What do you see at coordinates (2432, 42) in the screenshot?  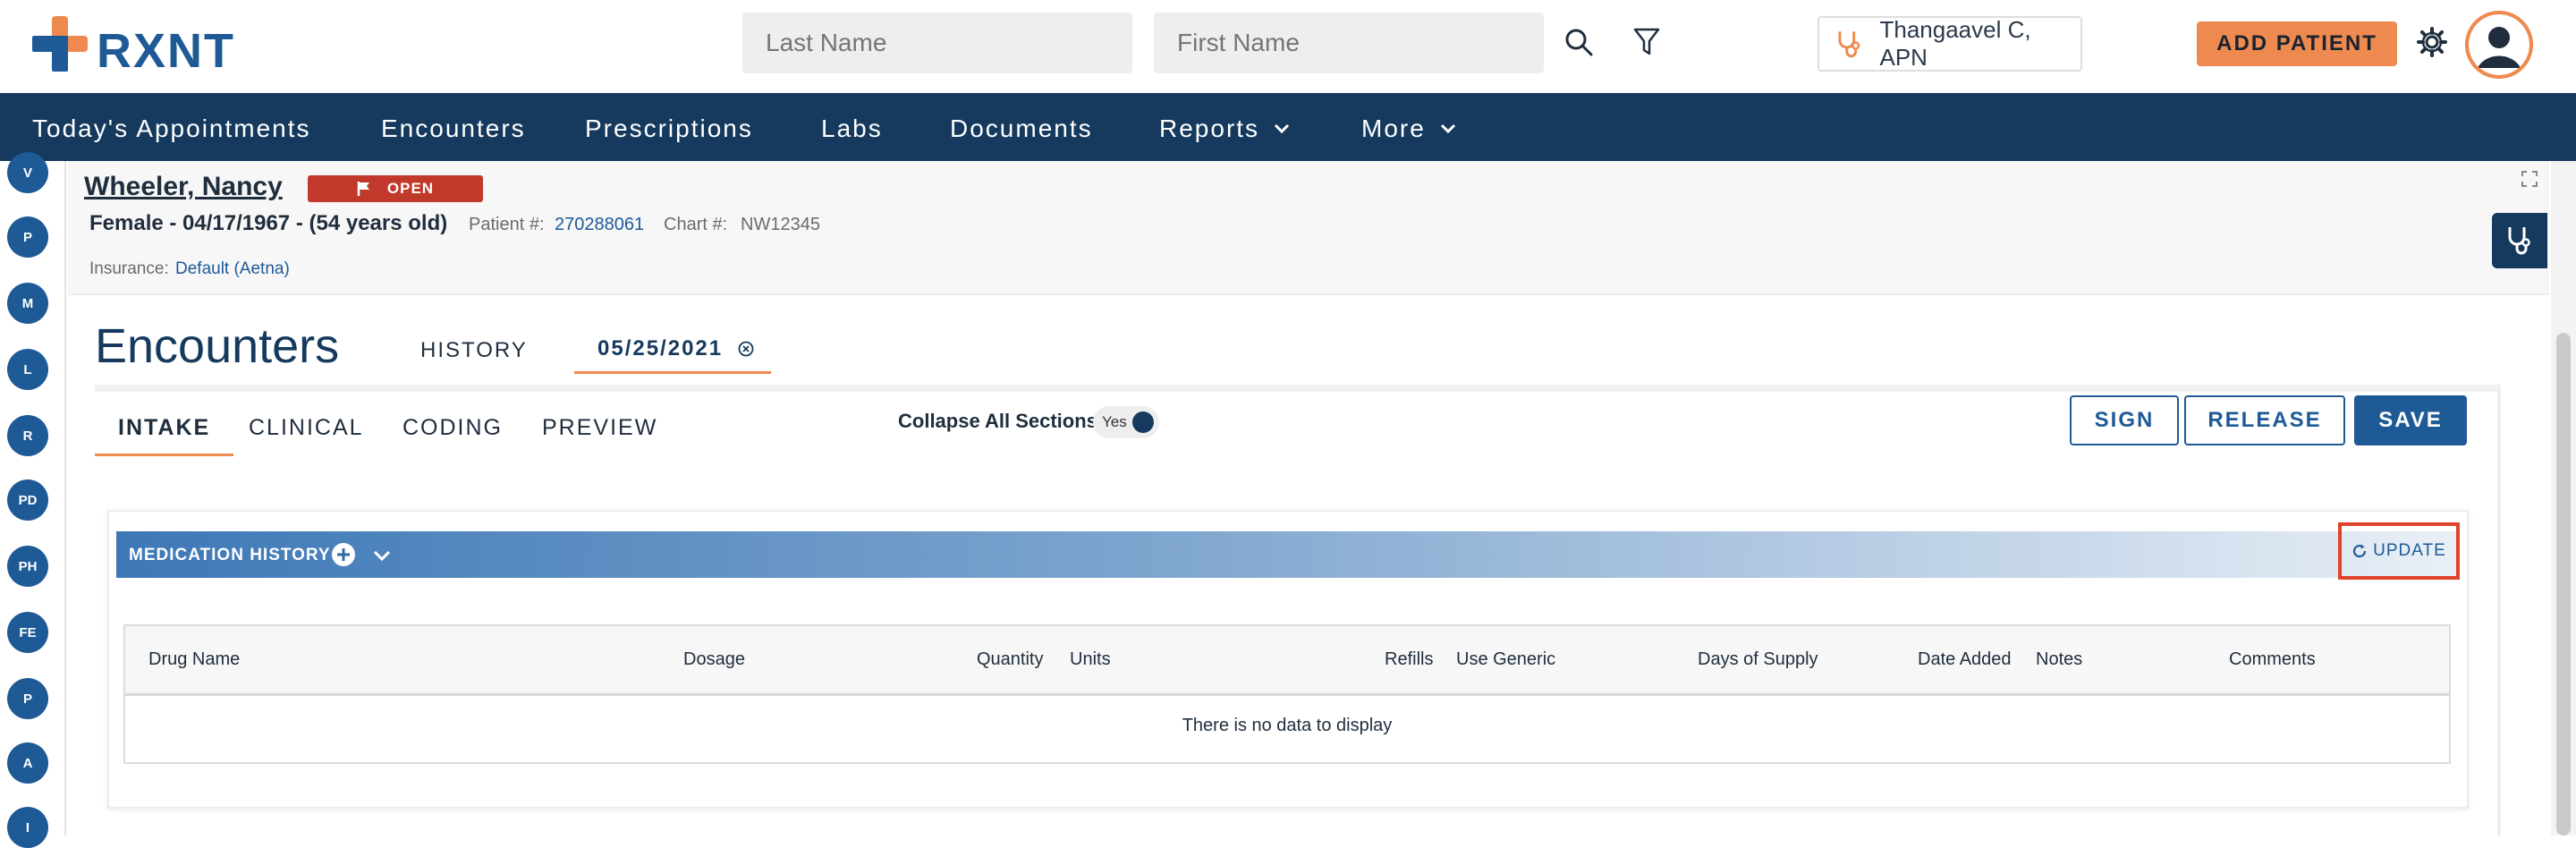 I see `gear-icon` at bounding box center [2432, 42].